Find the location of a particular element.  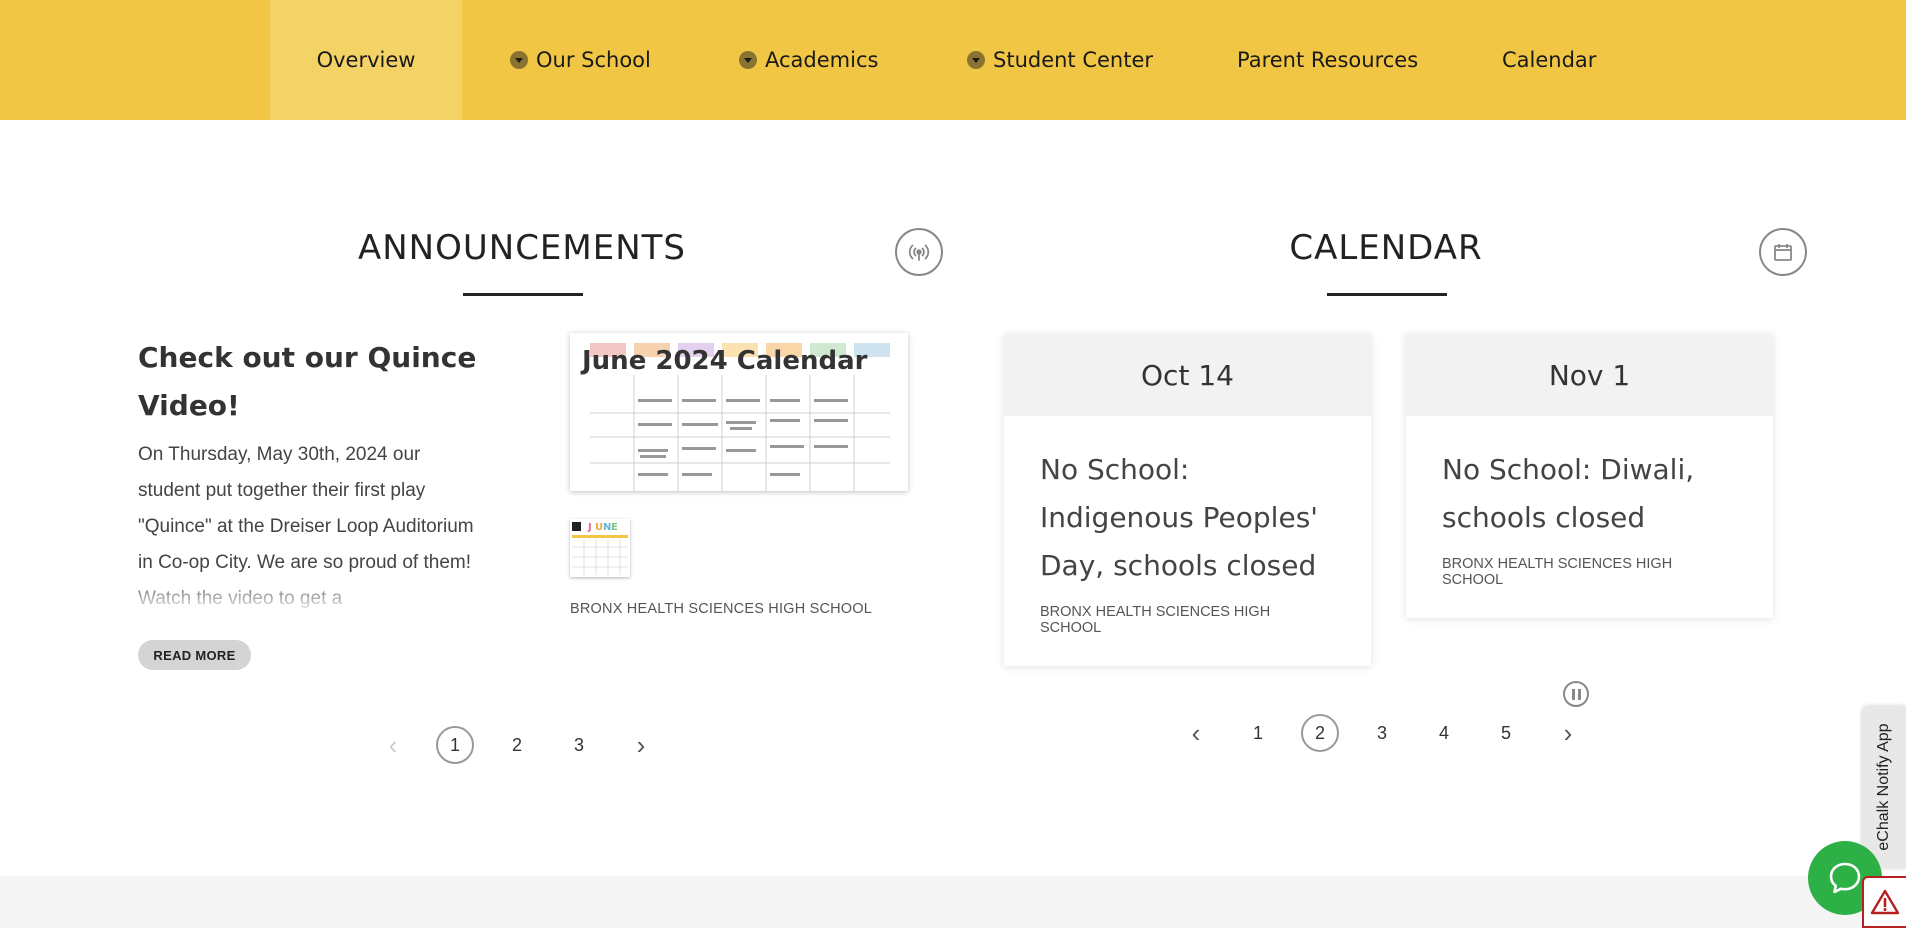

announcements-title: ANNOUNCEMENTS is located at coordinates (522, 248).